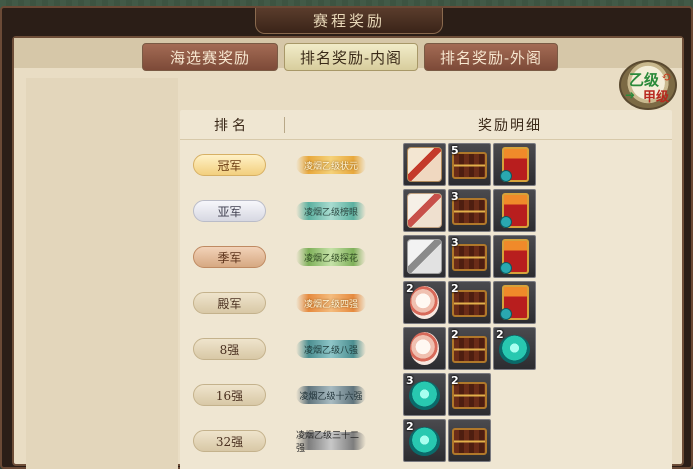  I want to click on honor-title-badge: 凌烟乙级探花, so click(331, 257).